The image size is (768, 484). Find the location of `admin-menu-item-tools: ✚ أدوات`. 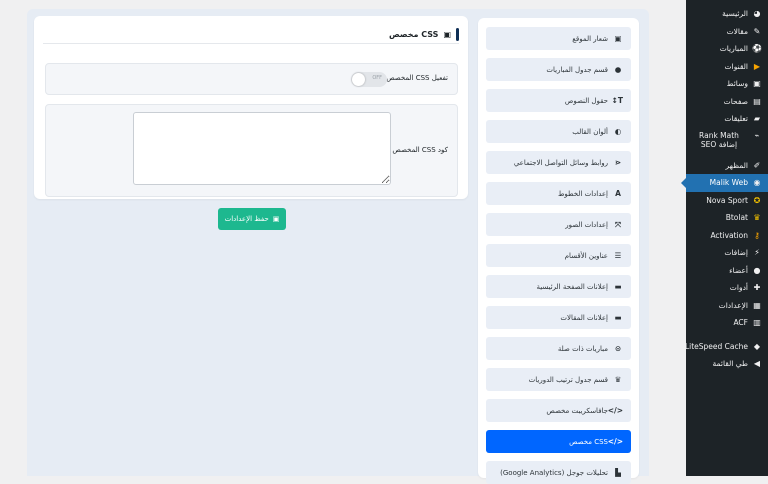

admin-menu-item-tools: ✚ أدوات is located at coordinates (727, 288).